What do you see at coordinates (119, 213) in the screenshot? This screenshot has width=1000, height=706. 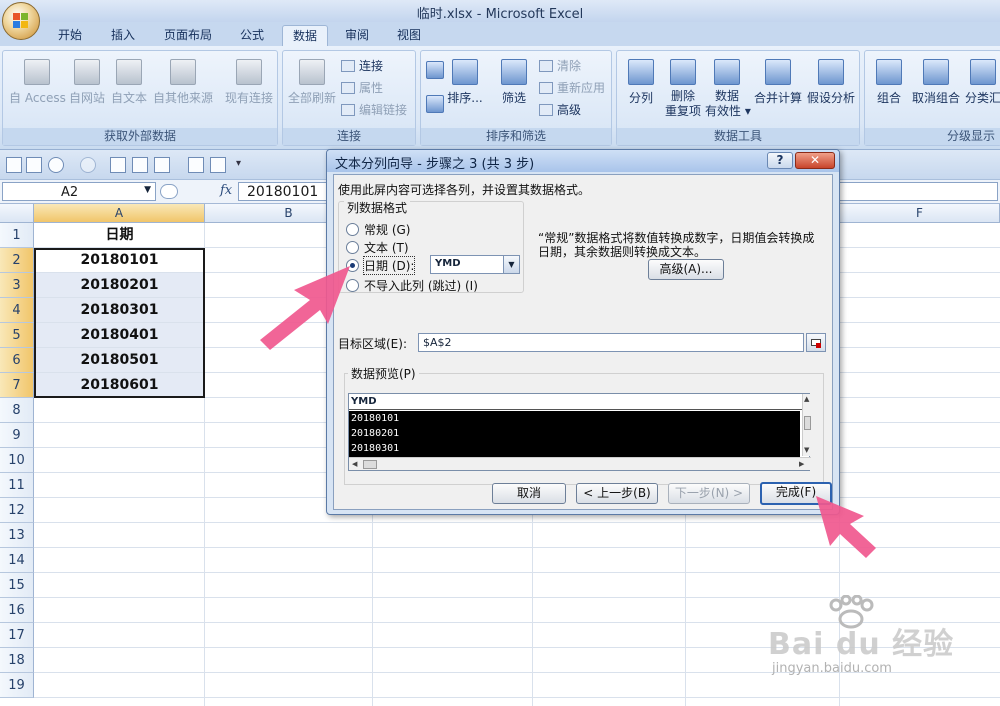 I see `column-header-a: A` at bounding box center [119, 213].